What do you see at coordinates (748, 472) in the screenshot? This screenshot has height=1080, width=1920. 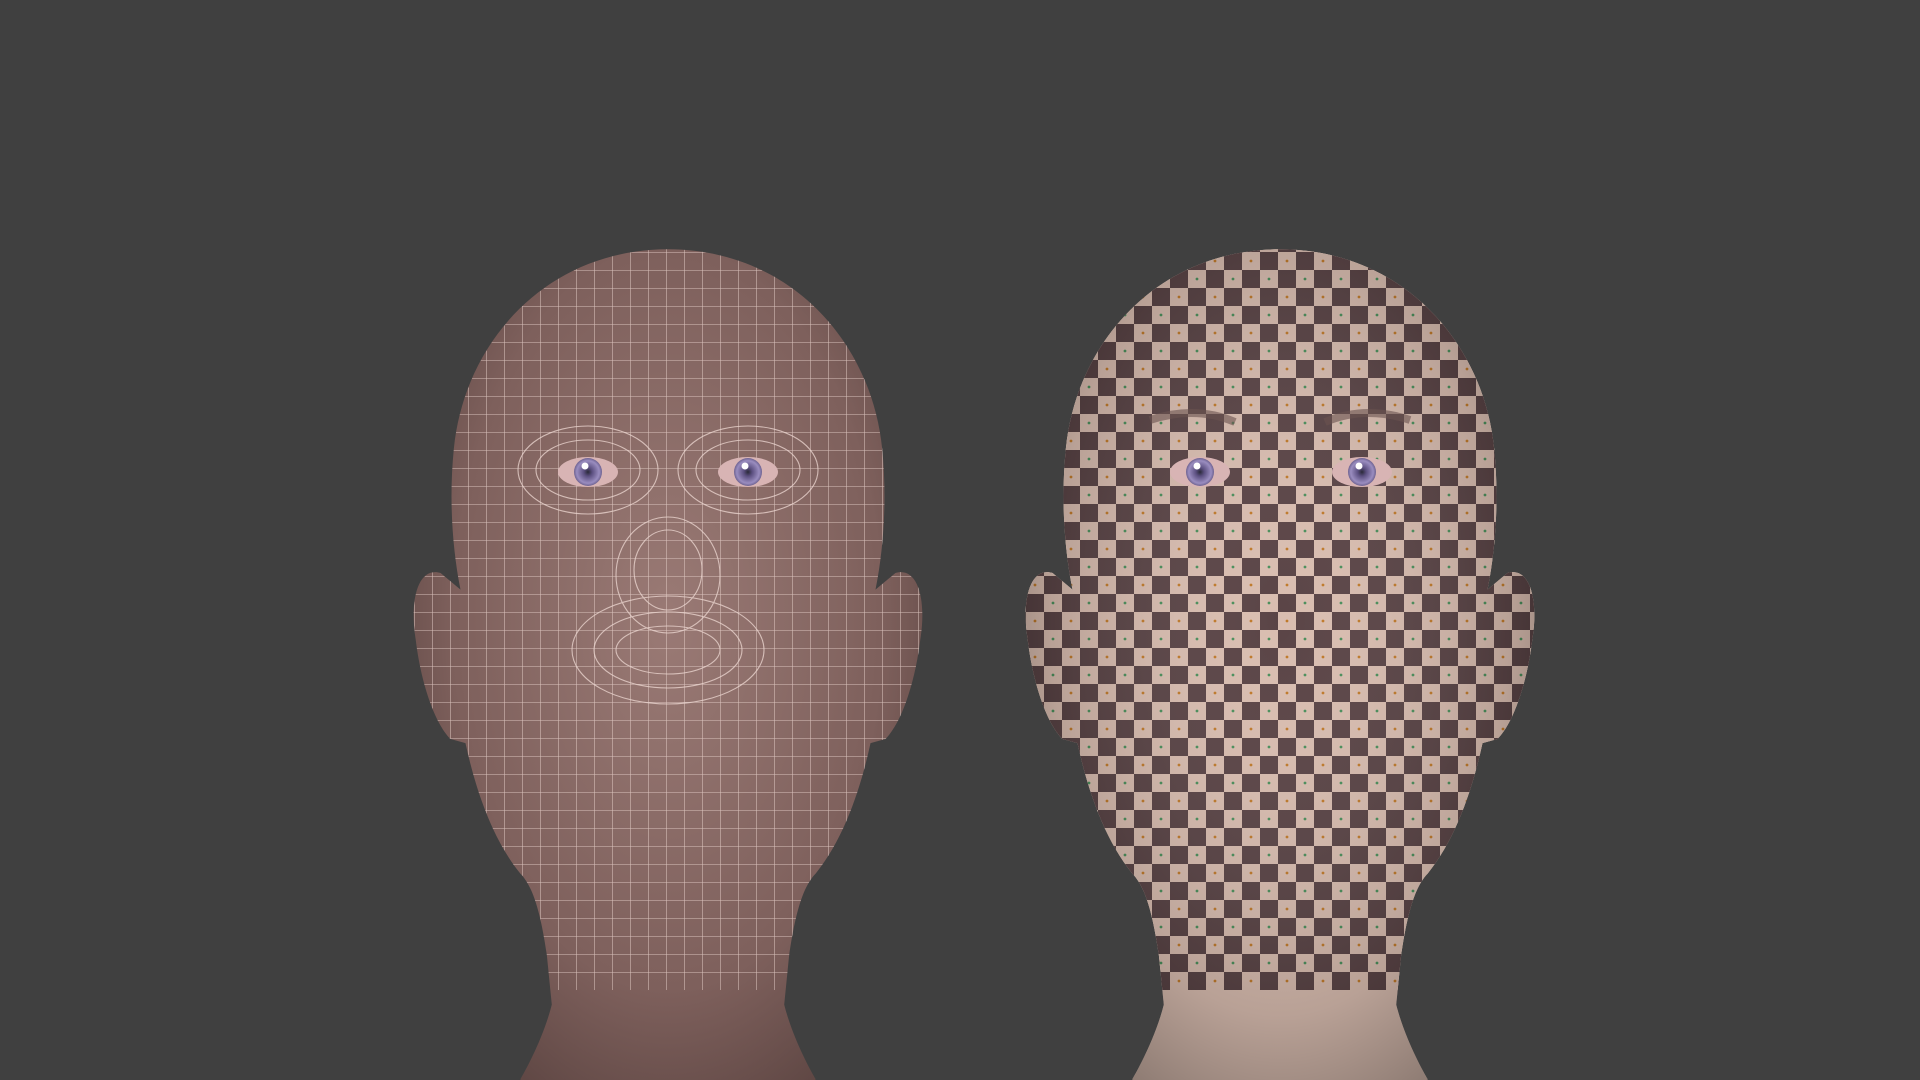 I see `wireframe-right-eye` at bounding box center [748, 472].